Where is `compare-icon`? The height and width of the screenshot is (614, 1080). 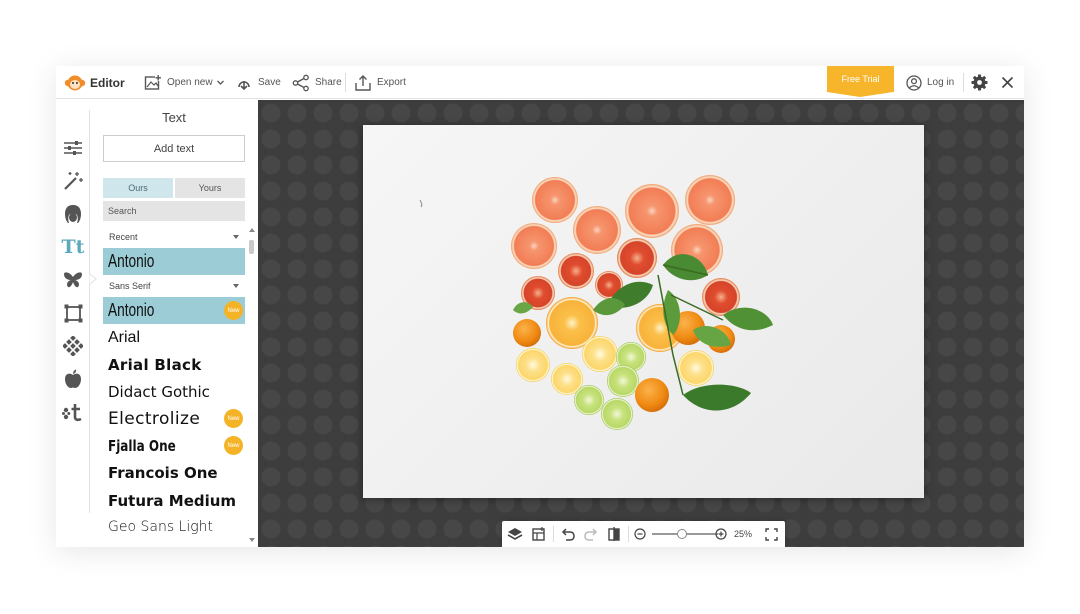
compare-icon is located at coordinates (614, 534).